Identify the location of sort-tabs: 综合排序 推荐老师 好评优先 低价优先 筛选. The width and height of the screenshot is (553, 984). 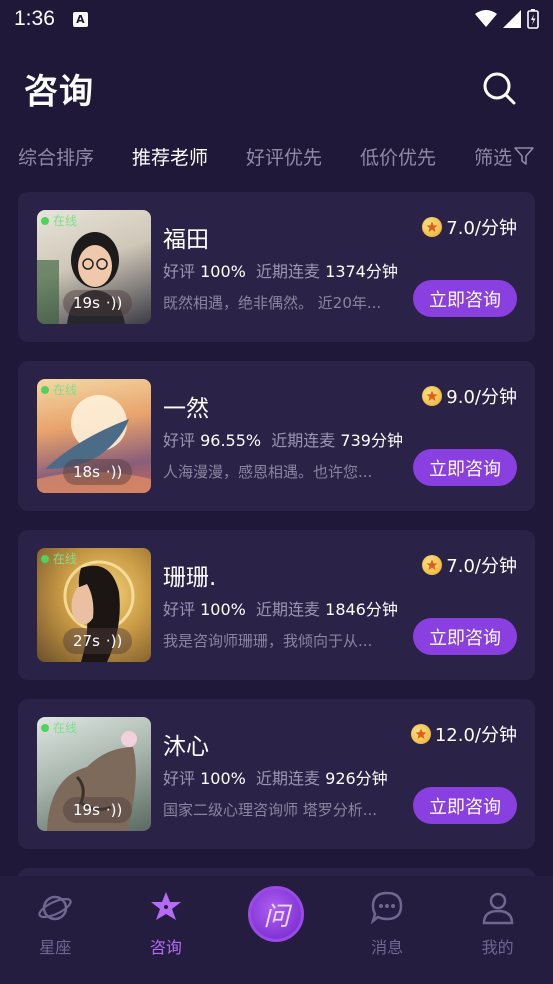
(276, 156).